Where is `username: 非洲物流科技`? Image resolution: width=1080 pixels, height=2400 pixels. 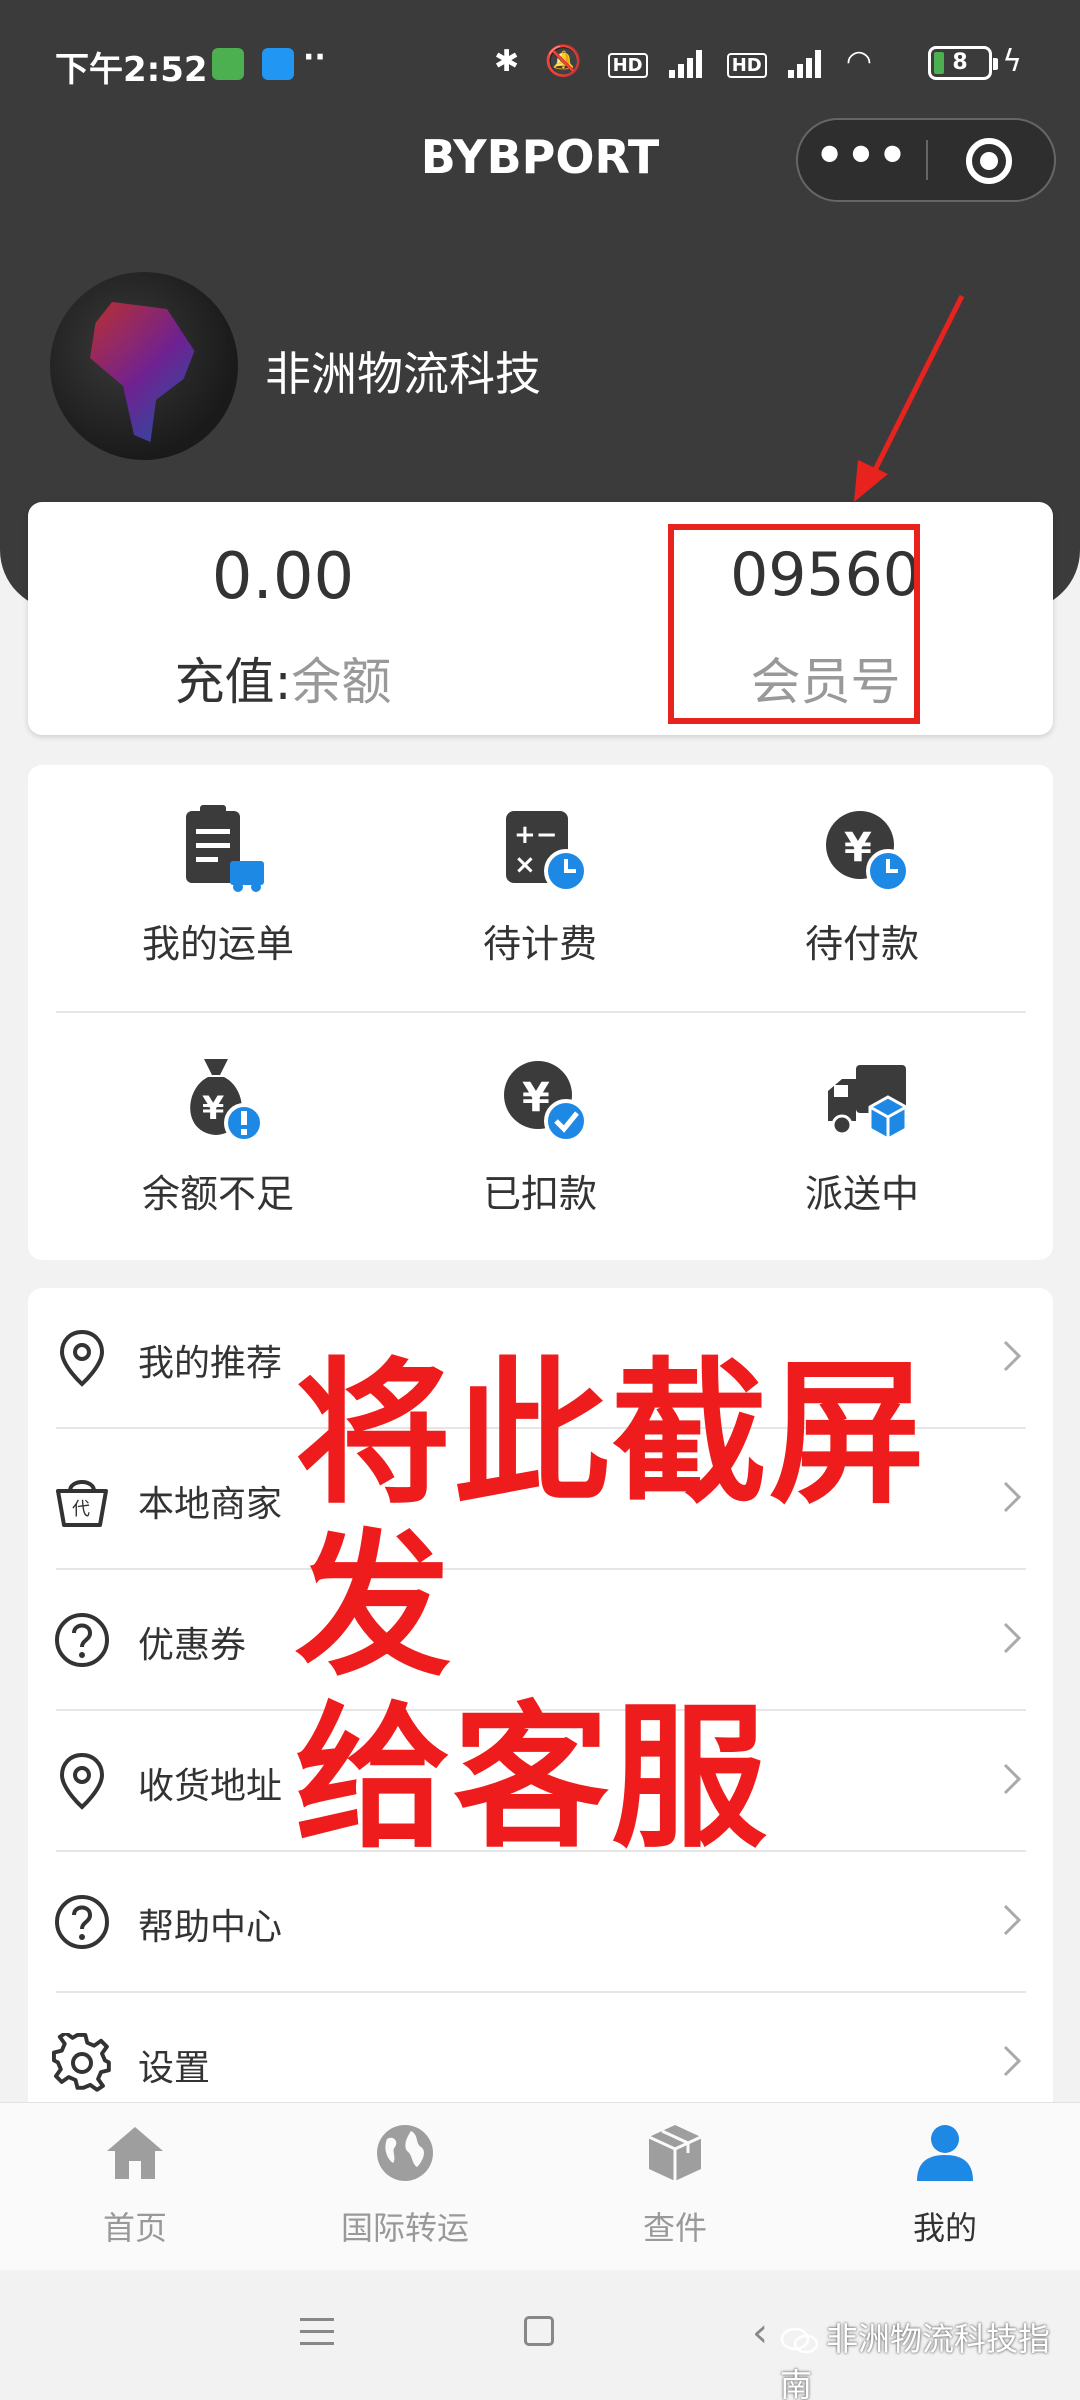
username: 非洲物流科技 is located at coordinates (403, 374).